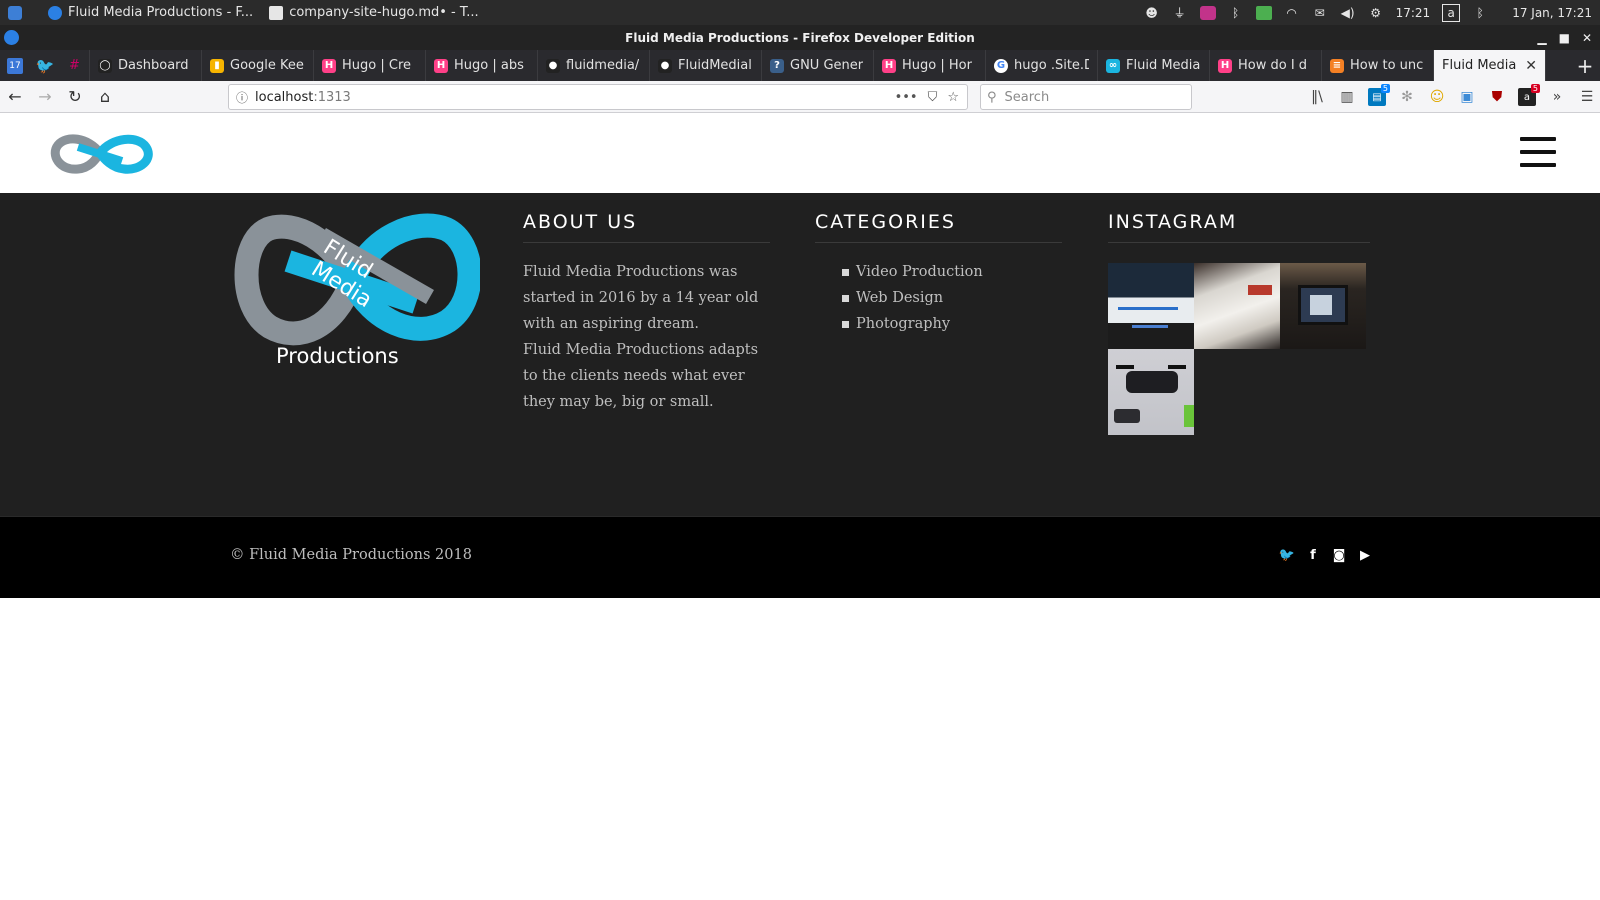 This screenshot has width=1600, height=900. I want to click on extension-icon: a5, so click(1529, 95).